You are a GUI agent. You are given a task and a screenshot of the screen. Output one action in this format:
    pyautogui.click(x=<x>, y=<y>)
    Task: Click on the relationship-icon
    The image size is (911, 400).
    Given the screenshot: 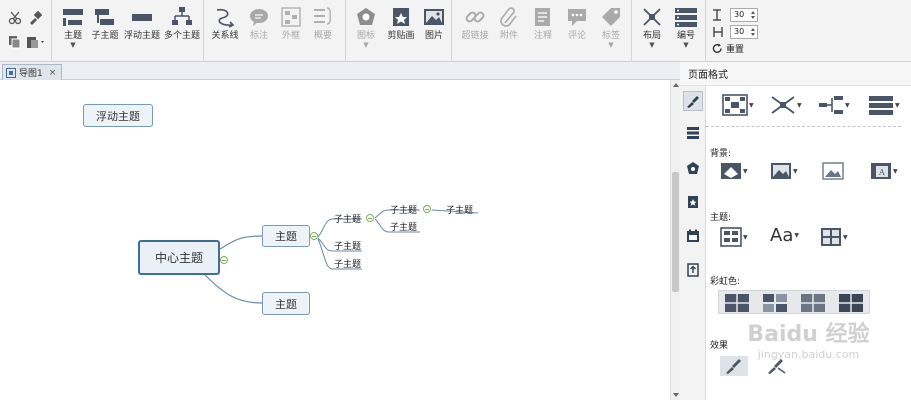 What is the action you would take?
    pyautogui.click(x=225, y=18)
    